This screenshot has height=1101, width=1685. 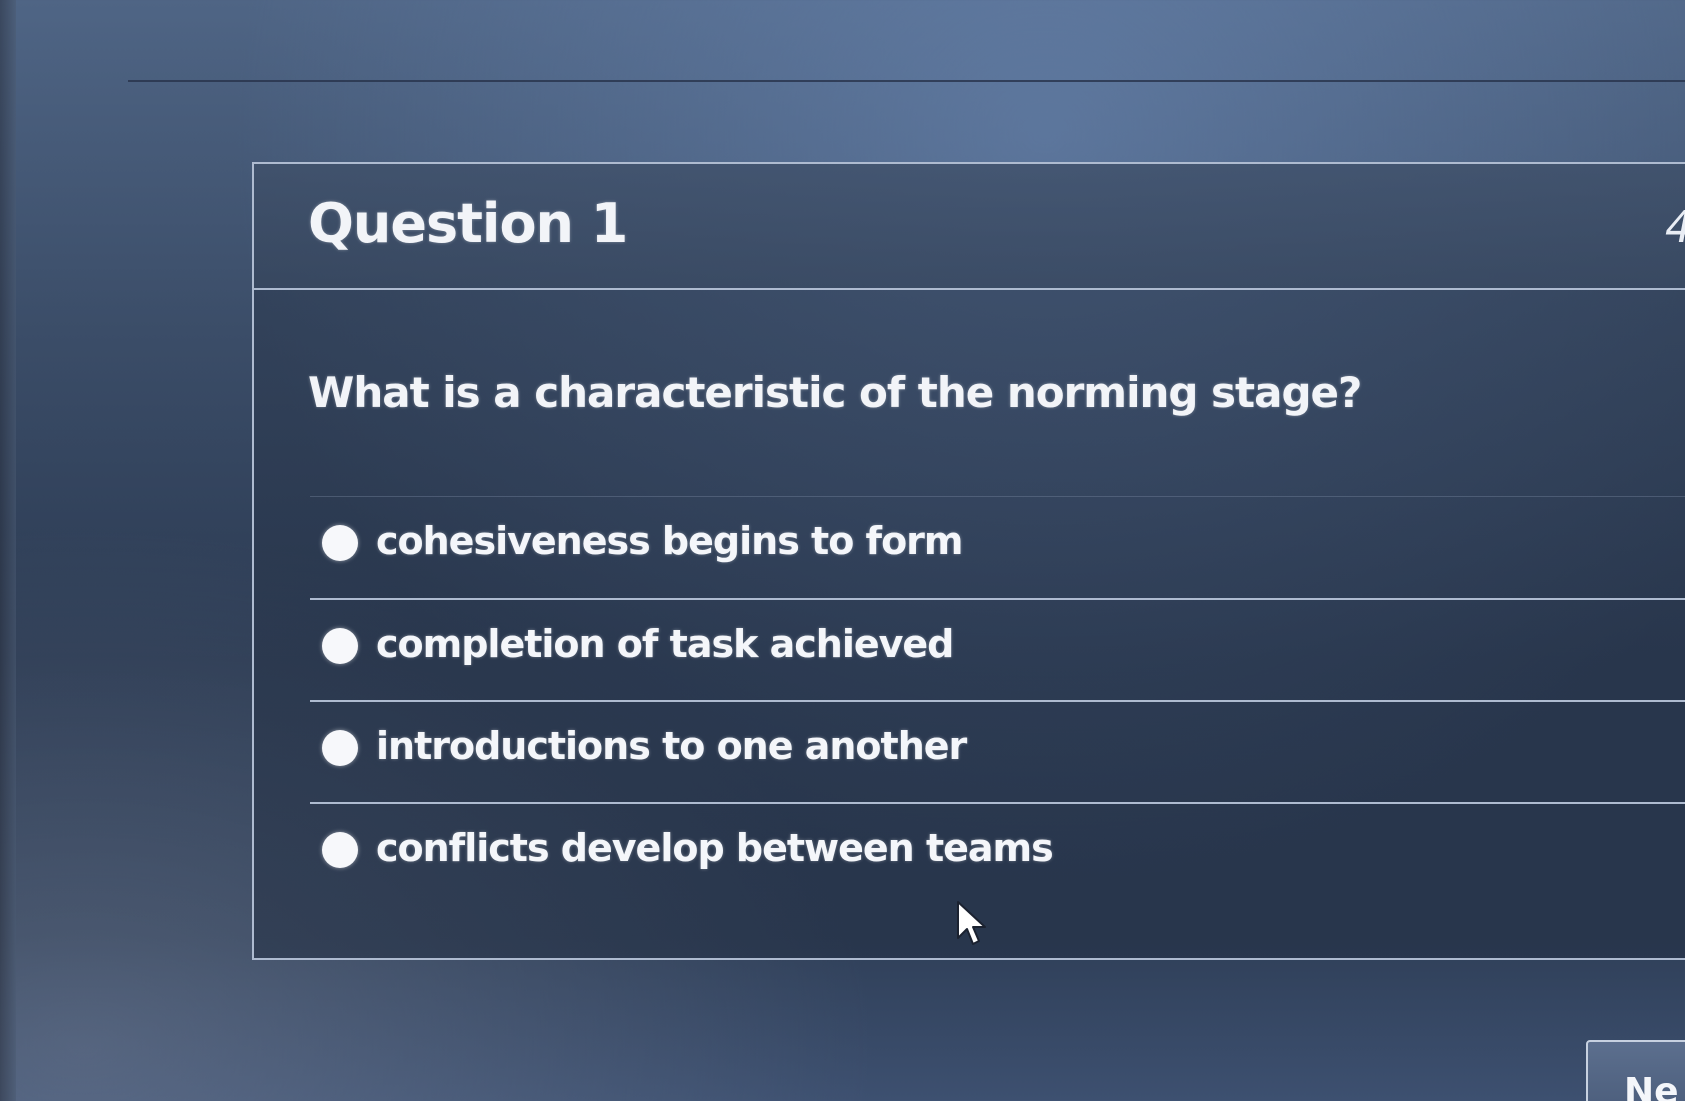 I want to click on screen-bezel, so click(x=8, y=550).